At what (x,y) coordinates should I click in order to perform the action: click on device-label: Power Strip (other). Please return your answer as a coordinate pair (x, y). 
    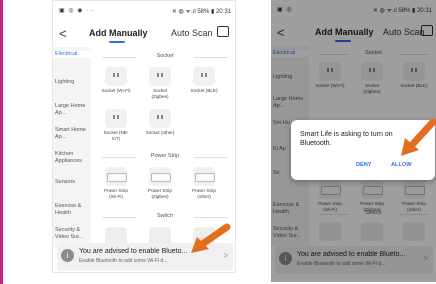
    Looking at the image, I should click on (204, 193).